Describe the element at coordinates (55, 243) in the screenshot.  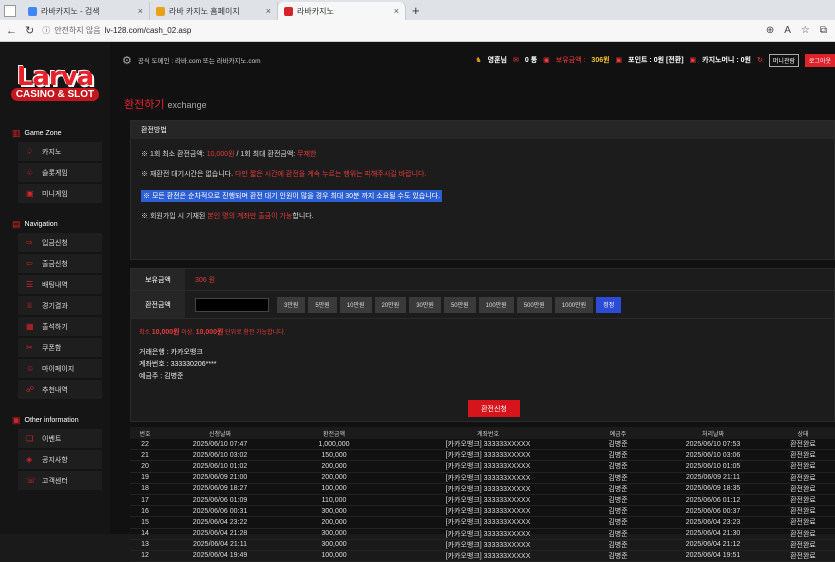
I see `sidebar-item-label: 입금신청` at that location.